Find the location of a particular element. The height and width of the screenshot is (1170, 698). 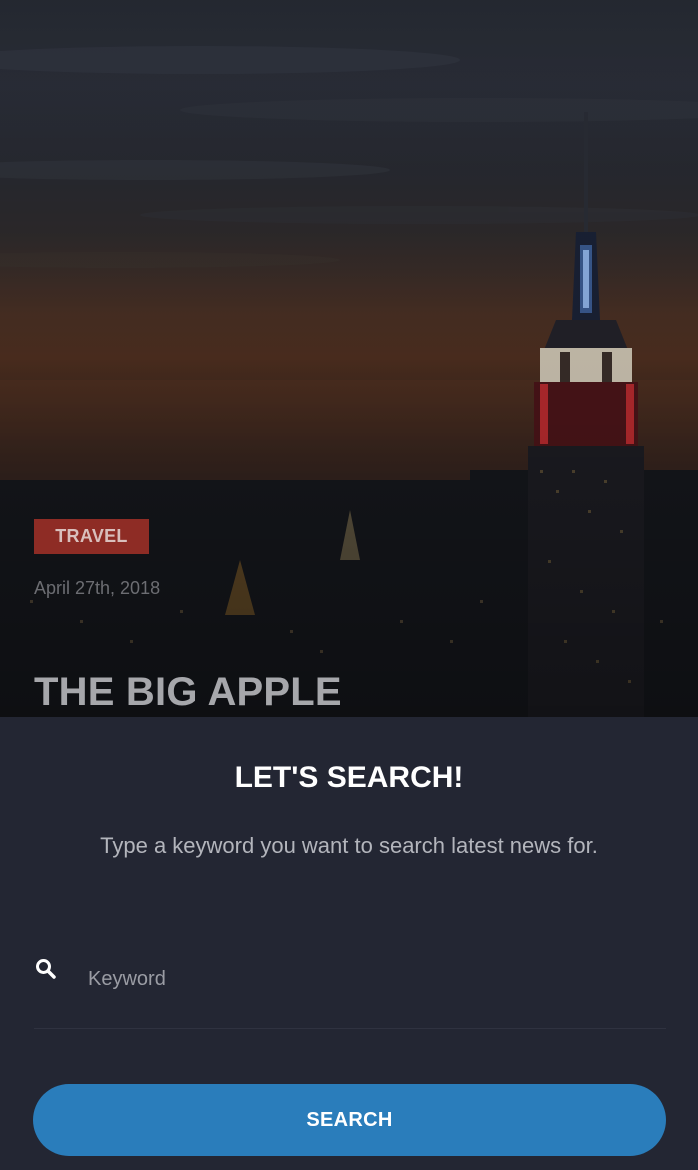

search-heading: LET'S SEARCH! is located at coordinates (349, 777).